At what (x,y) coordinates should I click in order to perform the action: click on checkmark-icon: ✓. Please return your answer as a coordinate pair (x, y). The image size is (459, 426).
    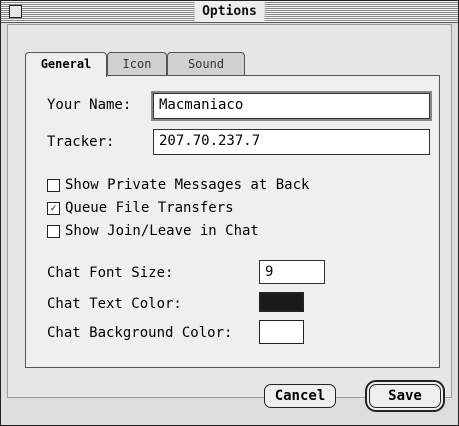
    Looking at the image, I should click on (53, 208).